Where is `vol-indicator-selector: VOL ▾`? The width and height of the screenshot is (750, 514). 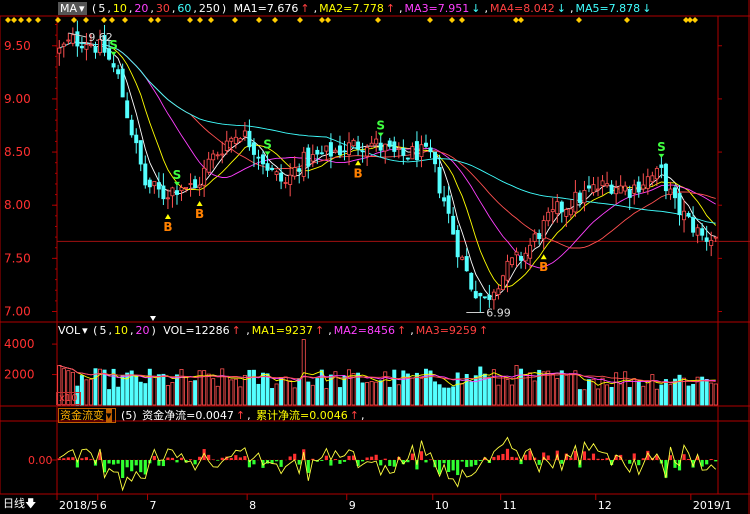 vol-indicator-selector: VOL ▾ is located at coordinates (73, 330).